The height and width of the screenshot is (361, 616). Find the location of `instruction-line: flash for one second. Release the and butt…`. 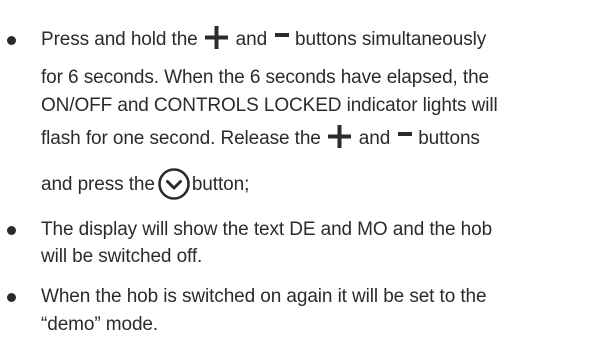

instruction-line: flash for one second. Release the and butt… is located at coordinates (260, 139).